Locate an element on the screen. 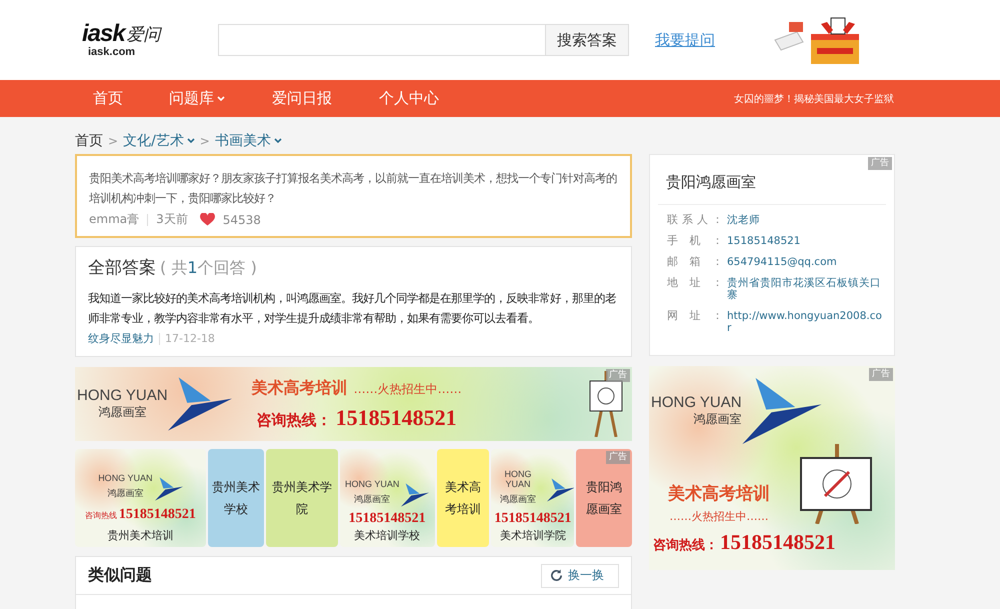 Image resolution: width=1000 pixels, height=609 pixels. search-field is located at coordinates (381, 40).